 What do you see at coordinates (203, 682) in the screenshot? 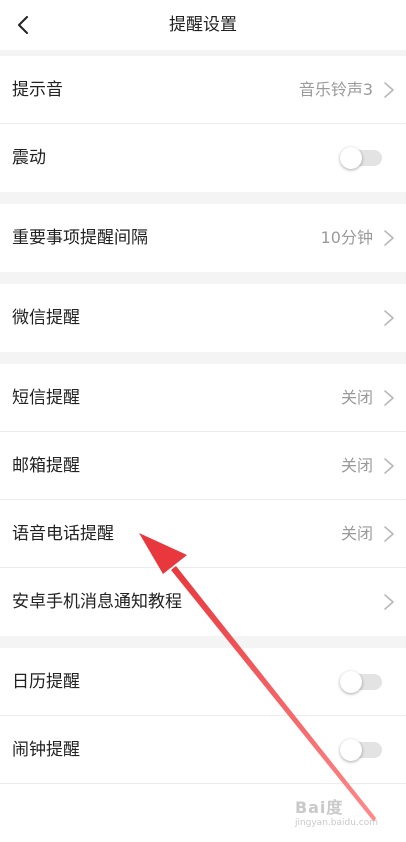
I see `calendar-setting-row: 日历提醒` at bounding box center [203, 682].